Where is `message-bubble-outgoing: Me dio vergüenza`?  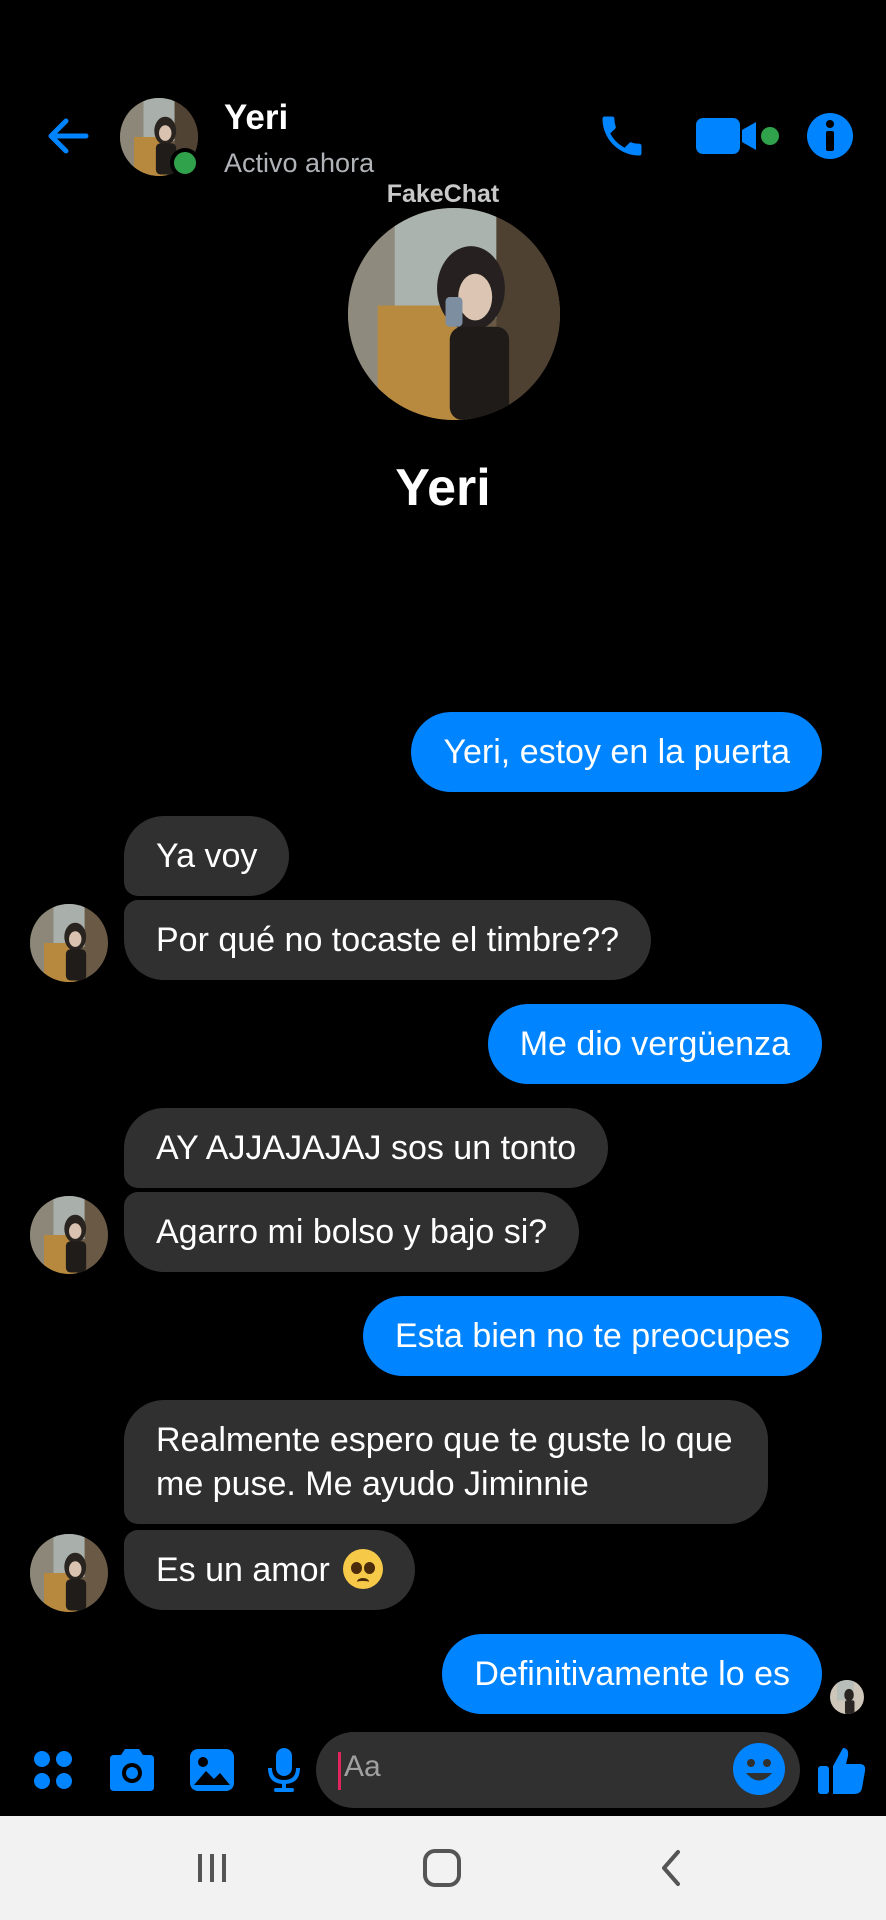 message-bubble-outgoing: Me dio vergüenza is located at coordinates (654, 1044).